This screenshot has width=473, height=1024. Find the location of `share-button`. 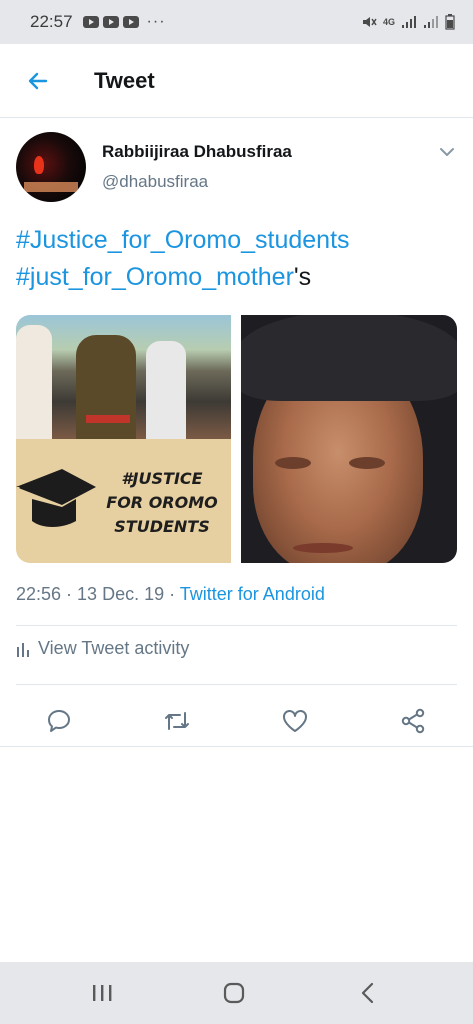

share-button is located at coordinates (413, 721).